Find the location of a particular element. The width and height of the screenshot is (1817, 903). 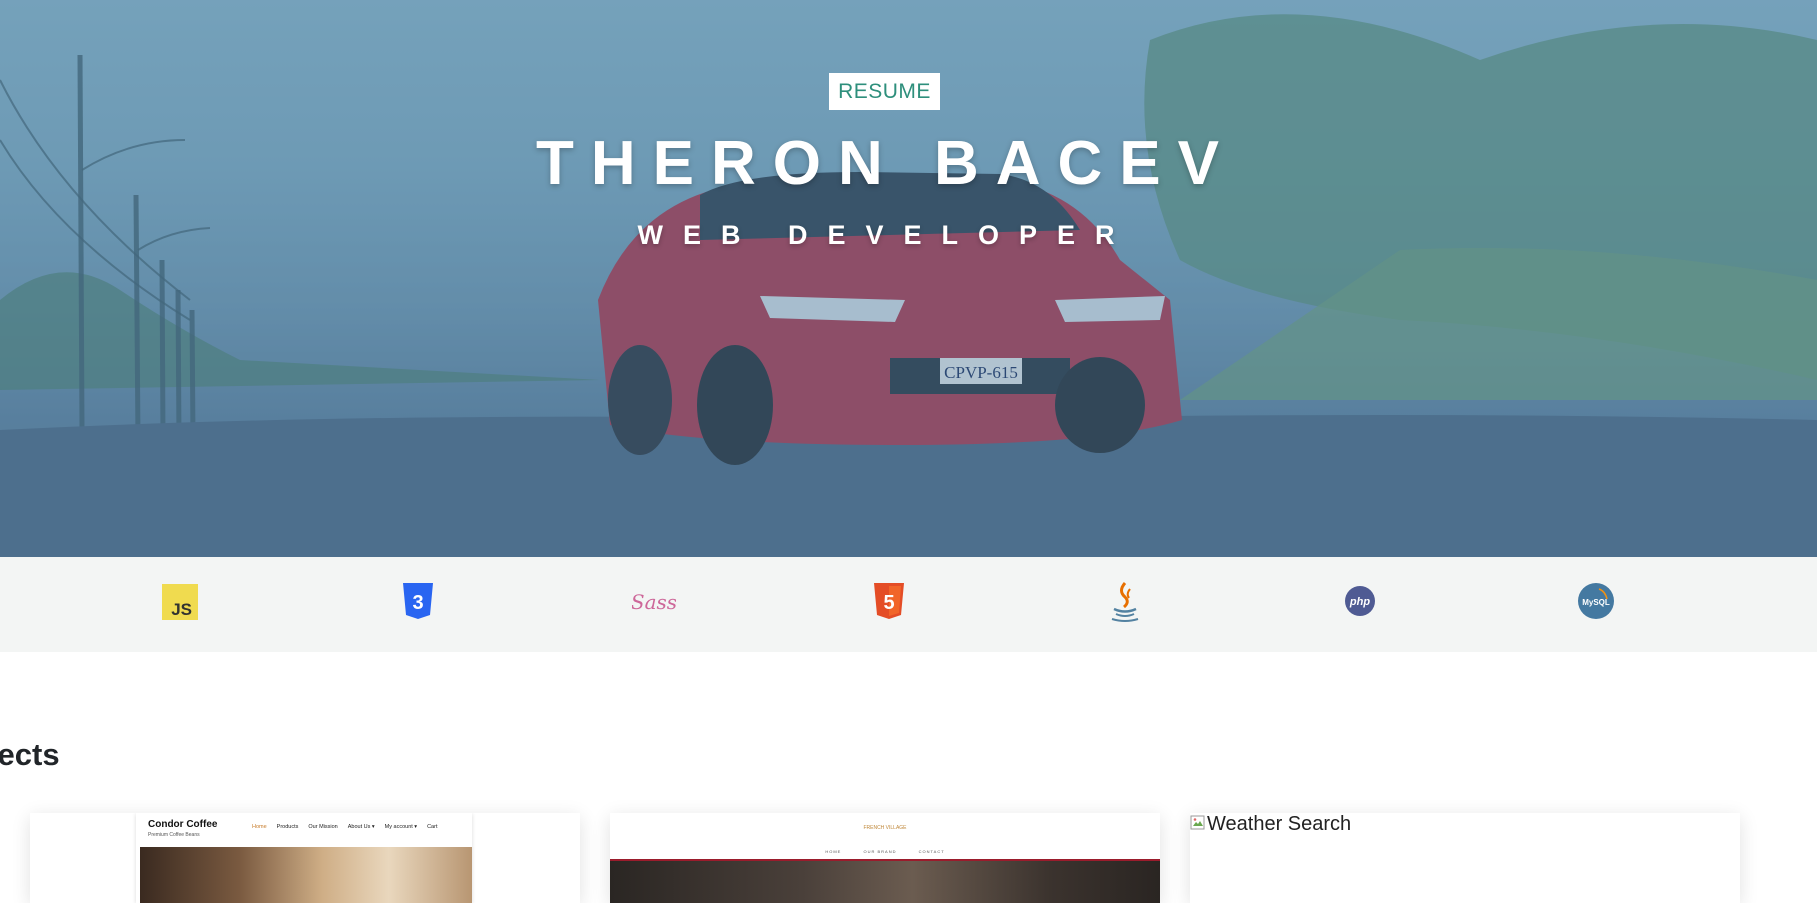

project-site-nav-item: Cart is located at coordinates (432, 827).